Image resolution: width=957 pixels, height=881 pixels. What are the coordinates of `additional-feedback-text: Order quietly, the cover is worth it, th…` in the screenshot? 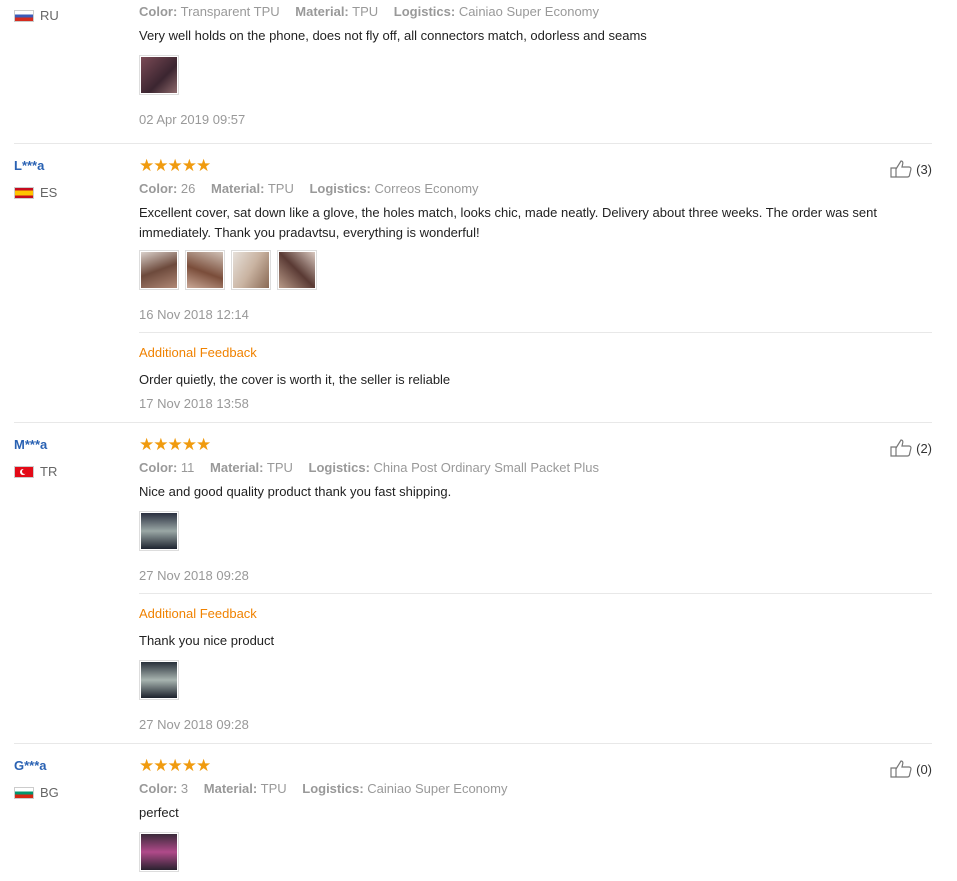 It's located at (295, 379).